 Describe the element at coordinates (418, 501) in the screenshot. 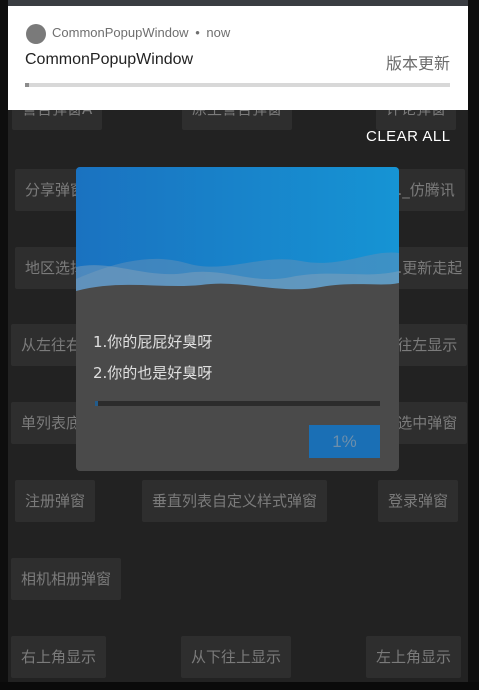

I see `login-button: 登录弹窗` at that location.